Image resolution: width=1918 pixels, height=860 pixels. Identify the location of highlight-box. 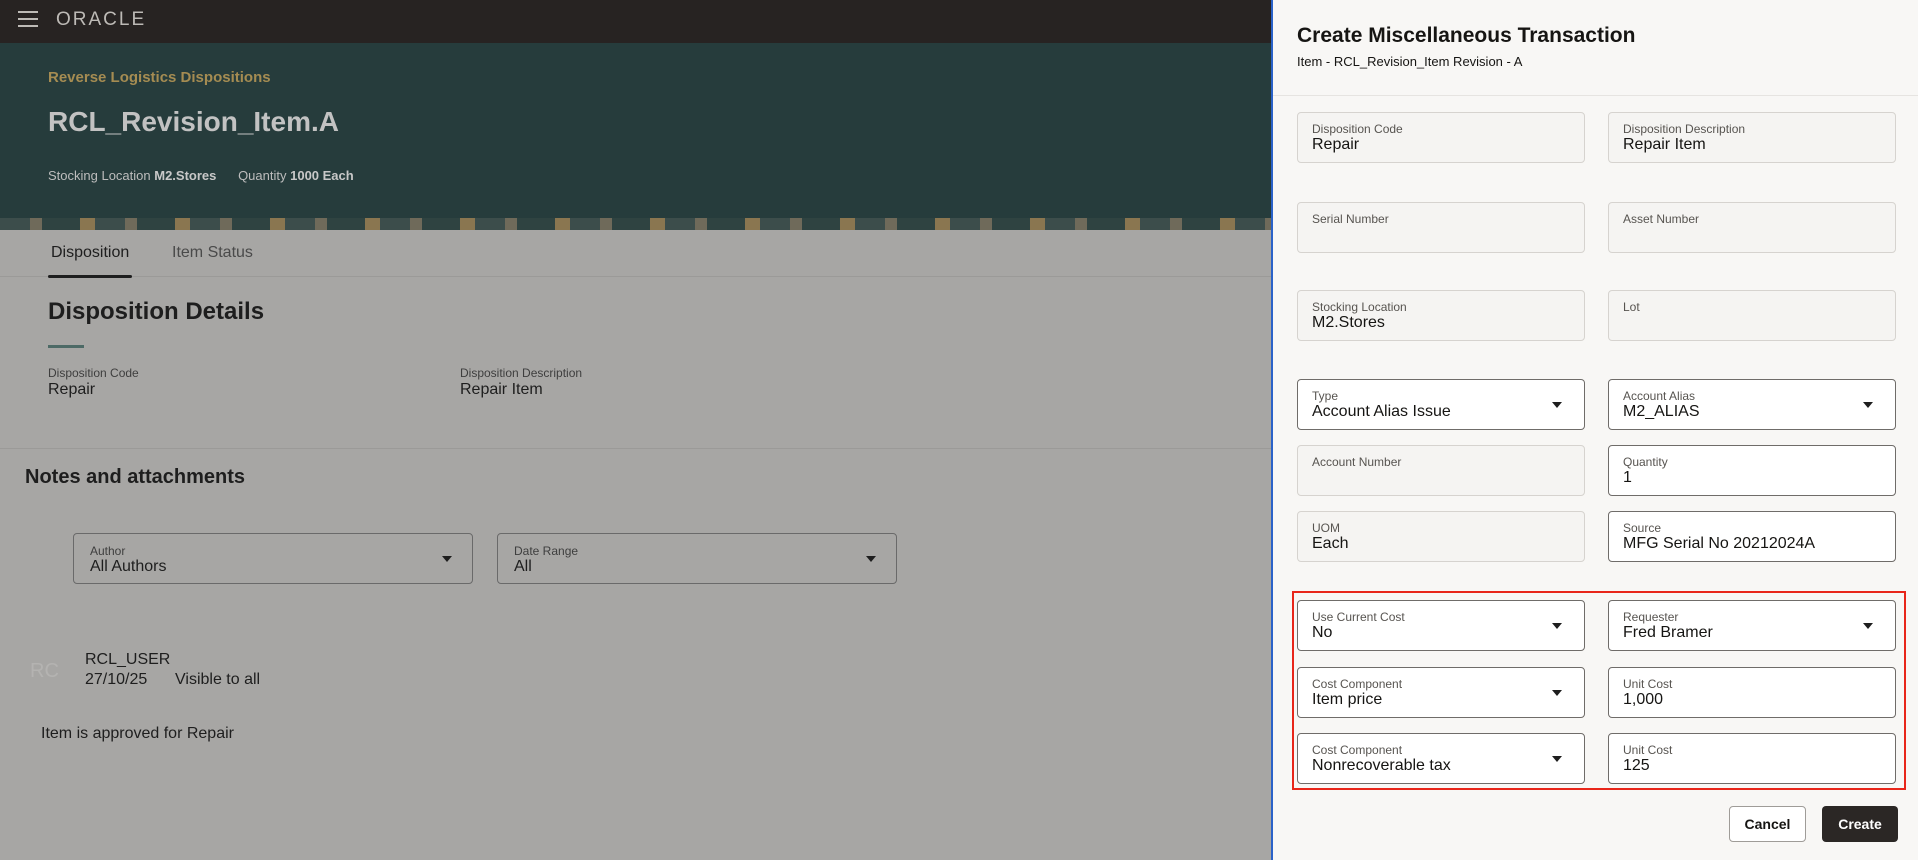
(1599, 690).